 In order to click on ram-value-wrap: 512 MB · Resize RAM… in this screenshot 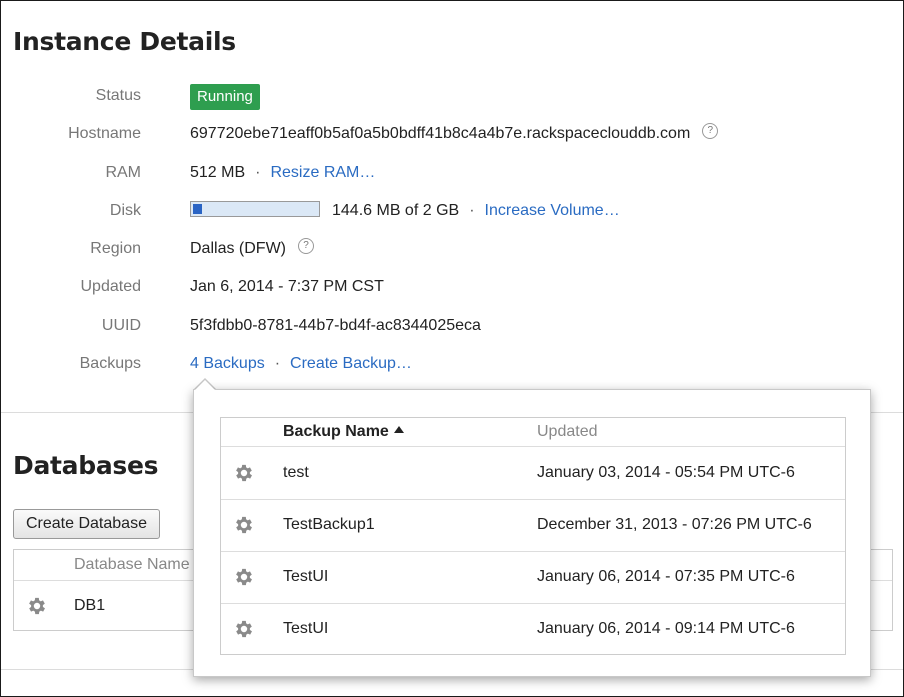, I will do `click(282, 173)`.